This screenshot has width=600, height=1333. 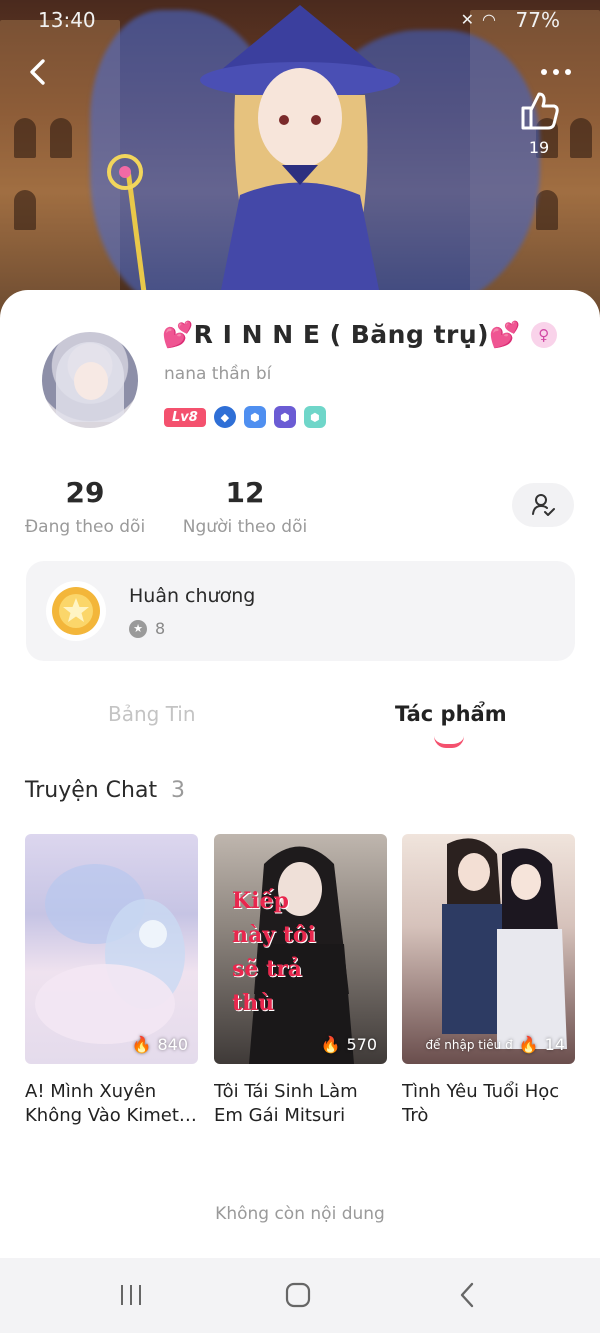 I want to click on like-button: 19, so click(x=539, y=126).